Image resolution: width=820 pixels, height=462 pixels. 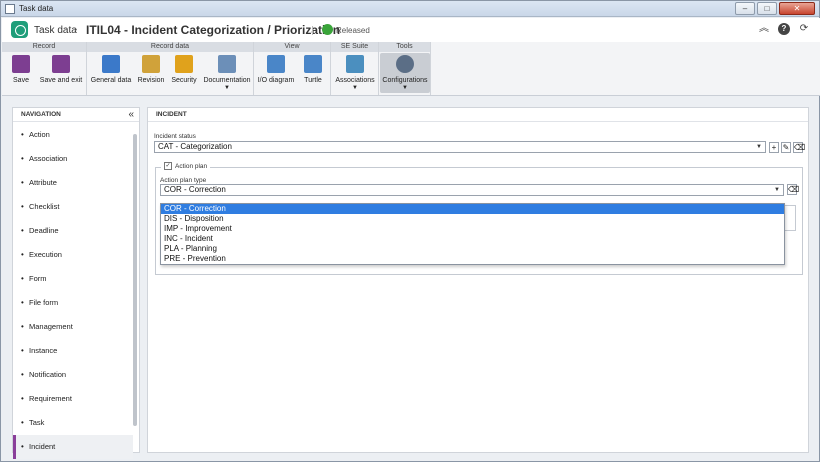 What do you see at coordinates (472, 259) in the screenshot?
I see `dropdown-option: PRE - Prevention` at bounding box center [472, 259].